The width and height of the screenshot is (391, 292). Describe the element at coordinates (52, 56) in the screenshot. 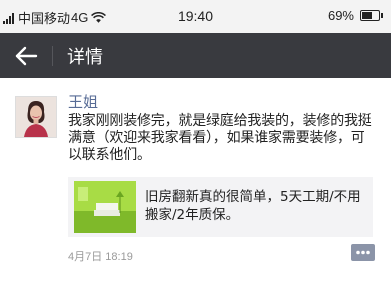

I see `header-divider` at that location.